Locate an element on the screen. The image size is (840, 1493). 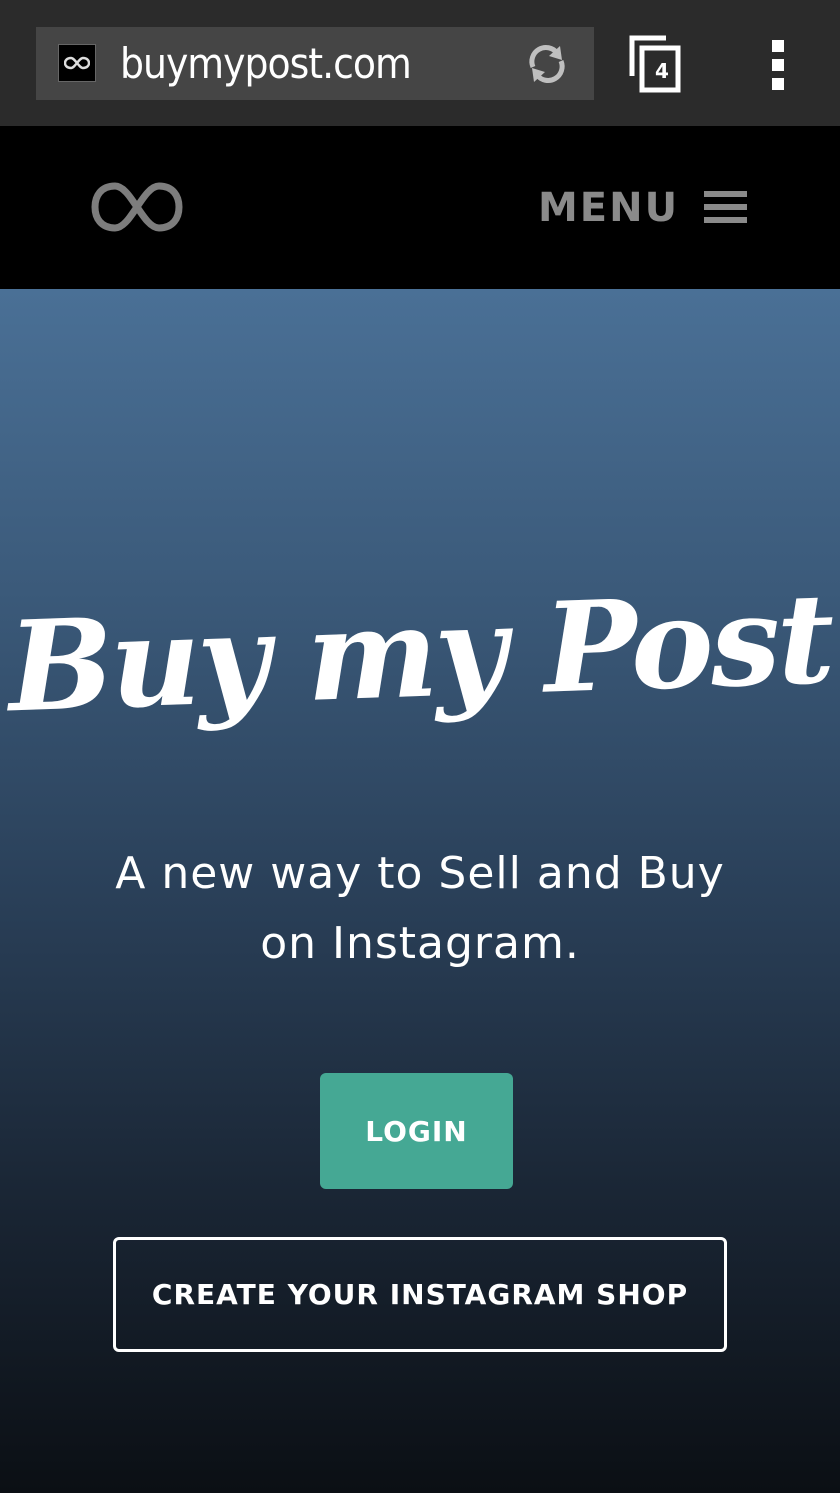
site-header: MENU is located at coordinates (420, 207).